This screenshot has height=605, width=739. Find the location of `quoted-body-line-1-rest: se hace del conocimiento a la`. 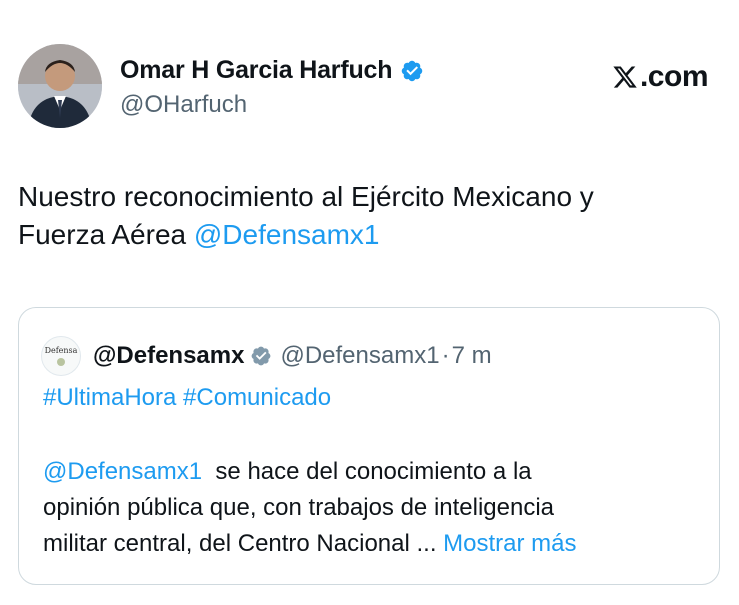

quoted-body-line-1-rest: se hace del conocimiento a la is located at coordinates (367, 471).